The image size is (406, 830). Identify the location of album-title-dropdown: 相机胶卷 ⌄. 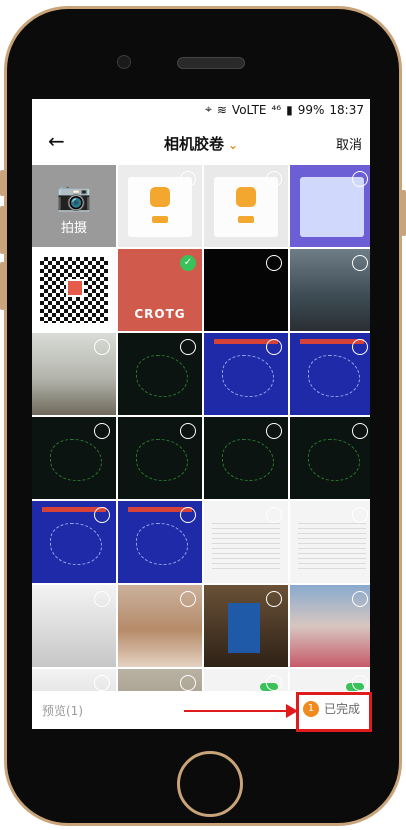
(201, 143).